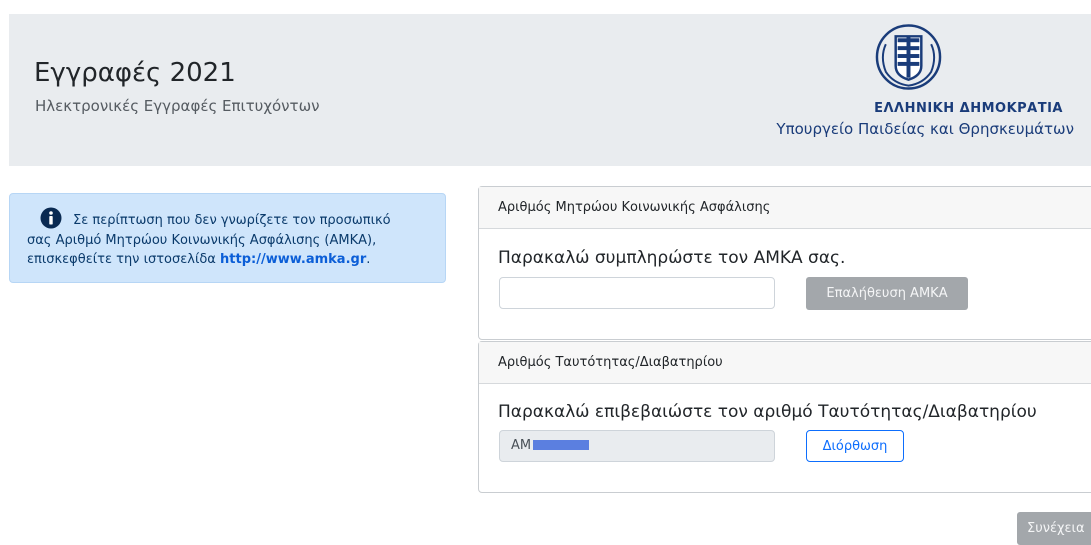 The width and height of the screenshot is (1091, 545). I want to click on alert-text-suffix: ., so click(368, 259).